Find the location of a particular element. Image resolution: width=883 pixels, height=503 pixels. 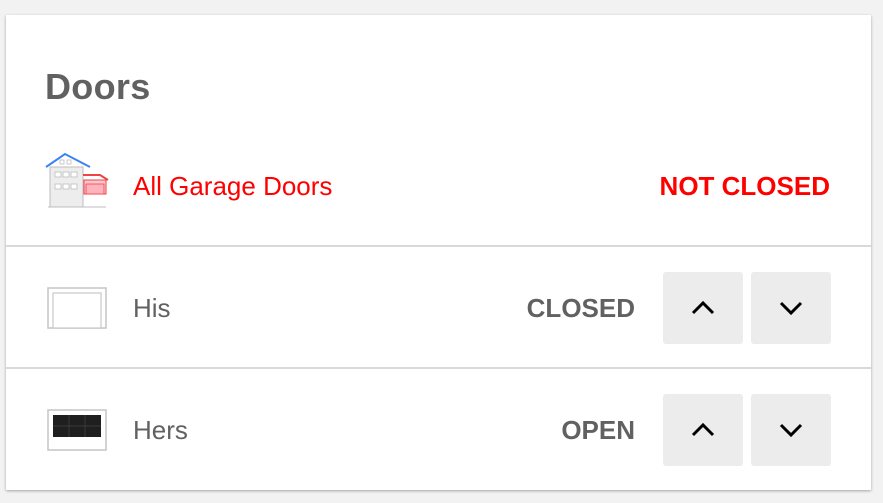

group-name: All Garage Doors is located at coordinates (233, 186).